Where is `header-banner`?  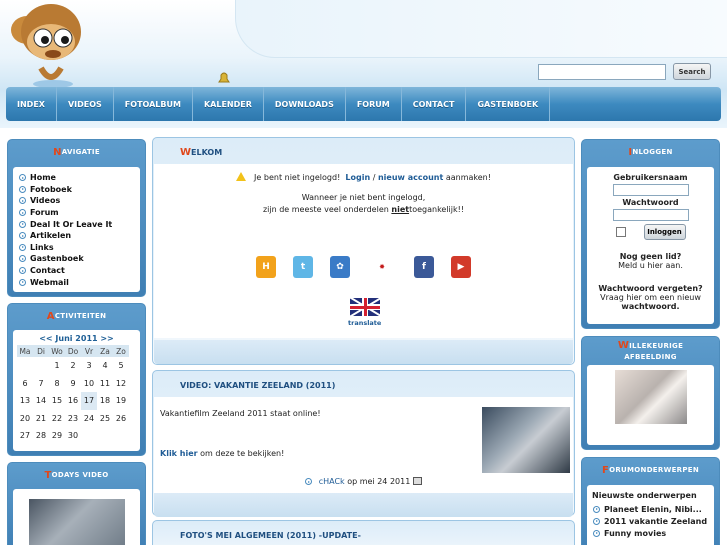 header-banner is located at coordinates (481, 29).